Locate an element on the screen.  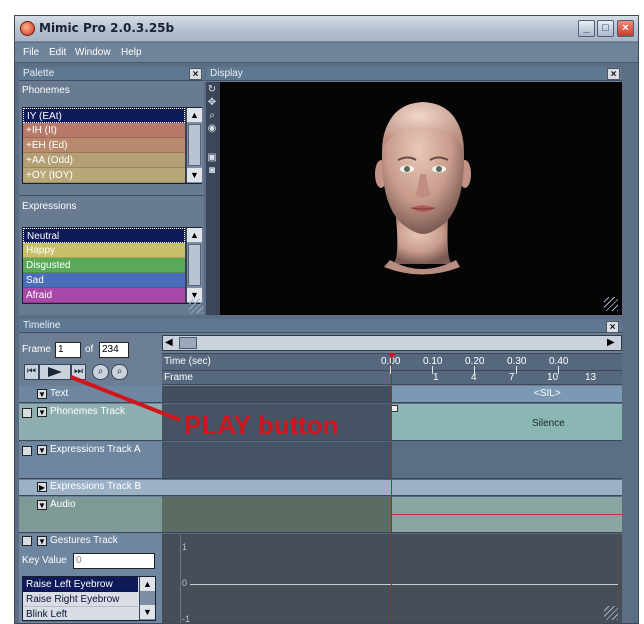
annotation-label: PLAY button is located at coordinates (261, 425).